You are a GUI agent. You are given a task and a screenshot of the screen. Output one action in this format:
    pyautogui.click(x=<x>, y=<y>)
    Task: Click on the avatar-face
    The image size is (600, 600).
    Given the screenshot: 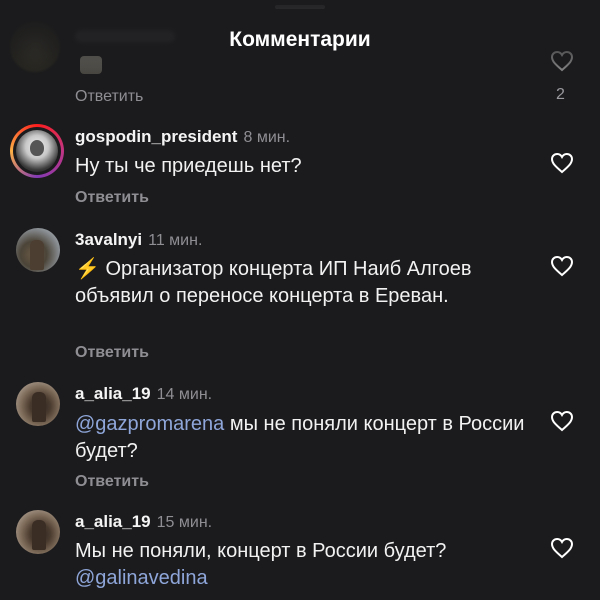 What is the action you would take?
    pyautogui.click(x=37, y=148)
    